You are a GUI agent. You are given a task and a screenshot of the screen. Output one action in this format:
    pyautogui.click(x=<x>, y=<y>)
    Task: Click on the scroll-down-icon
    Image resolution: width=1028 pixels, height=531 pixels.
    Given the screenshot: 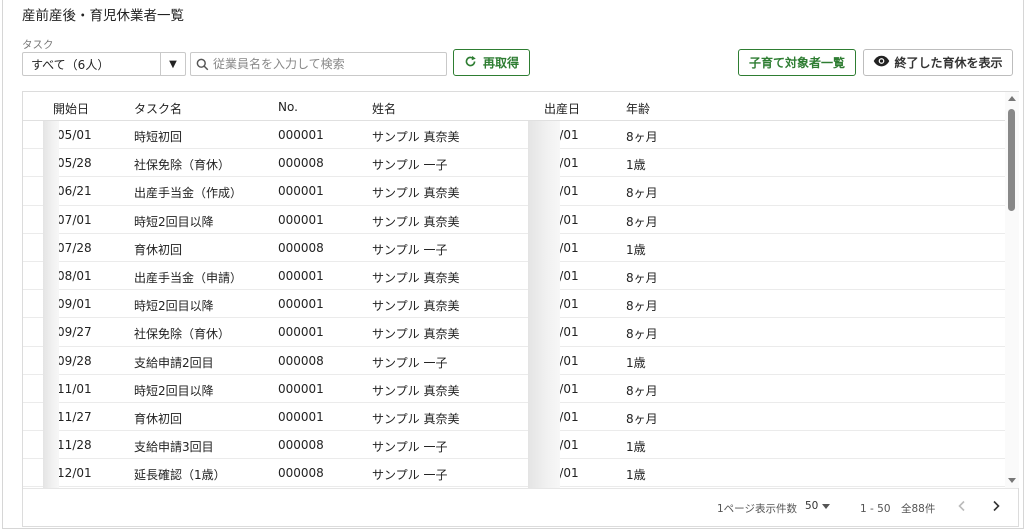 What is the action you would take?
    pyautogui.click(x=1012, y=480)
    